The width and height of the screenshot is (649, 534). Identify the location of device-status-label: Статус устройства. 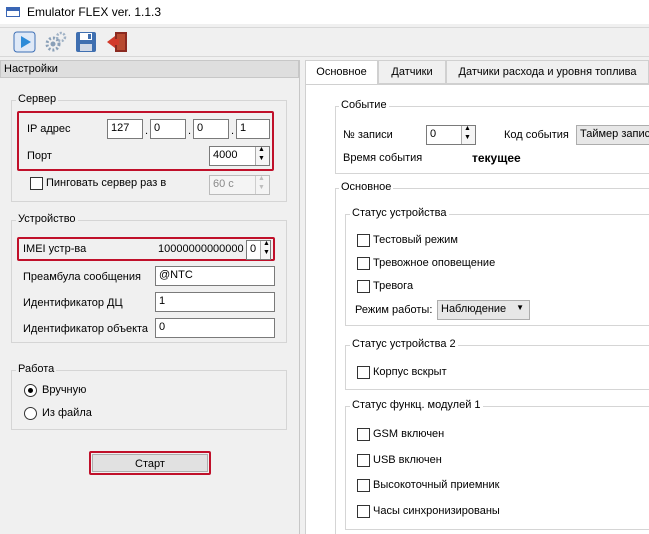
(399, 213).